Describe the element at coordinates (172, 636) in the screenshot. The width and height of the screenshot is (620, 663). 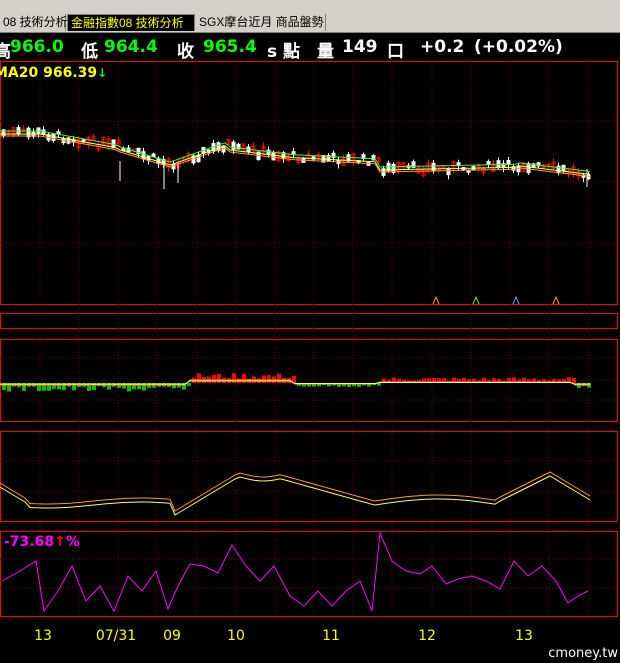
I see `x-axis-label: 09` at that location.